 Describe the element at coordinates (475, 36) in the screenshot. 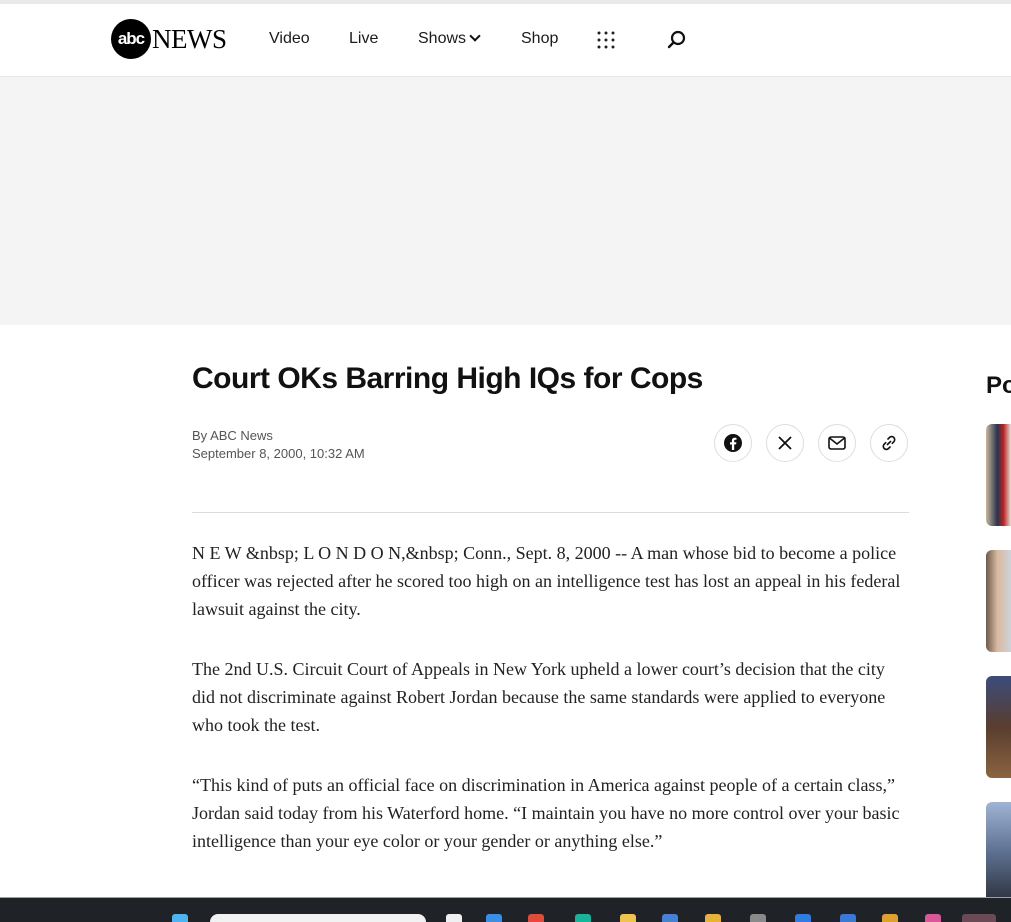

I see `chevron-down-icon` at that location.